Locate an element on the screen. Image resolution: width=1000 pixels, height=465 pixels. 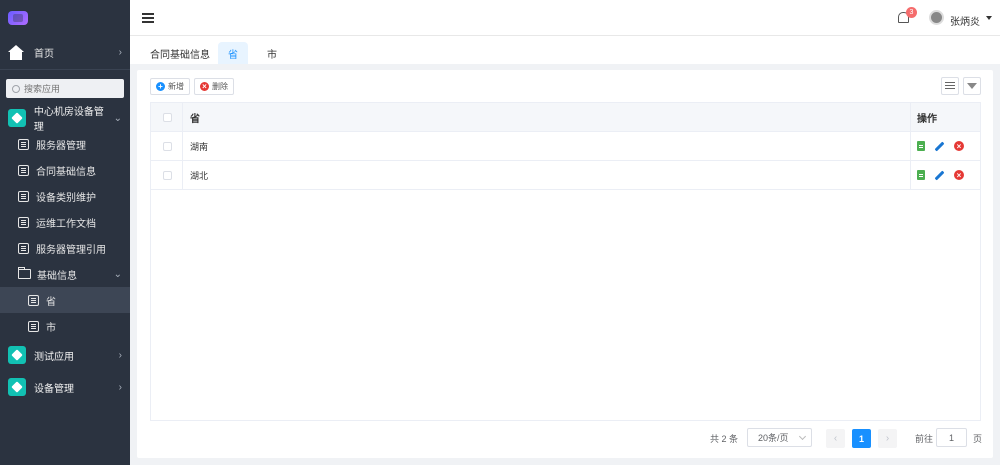
sidebar-group-device-management: 设备管理 › is located at coordinates (65, 387).